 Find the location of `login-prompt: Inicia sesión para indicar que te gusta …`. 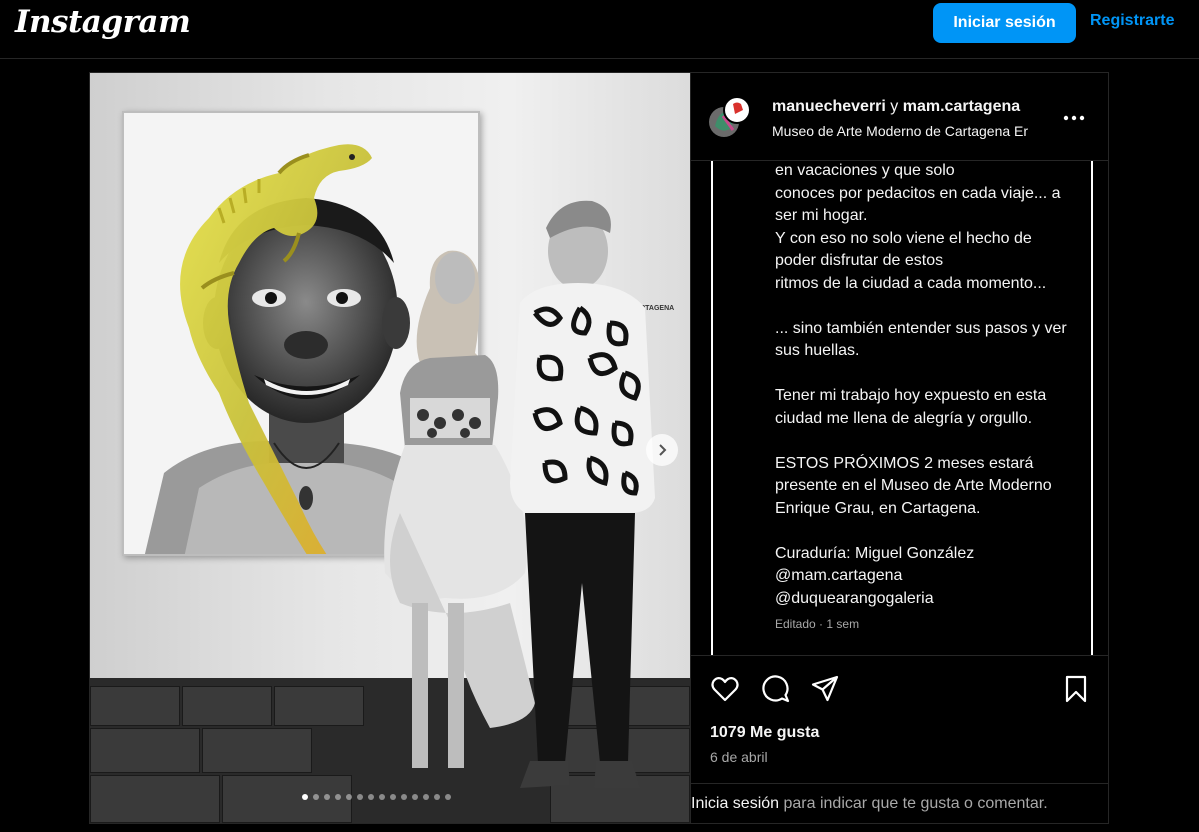

login-prompt: Inicia sesión para indicar que te gusta … is located at coordinates (900, 803).